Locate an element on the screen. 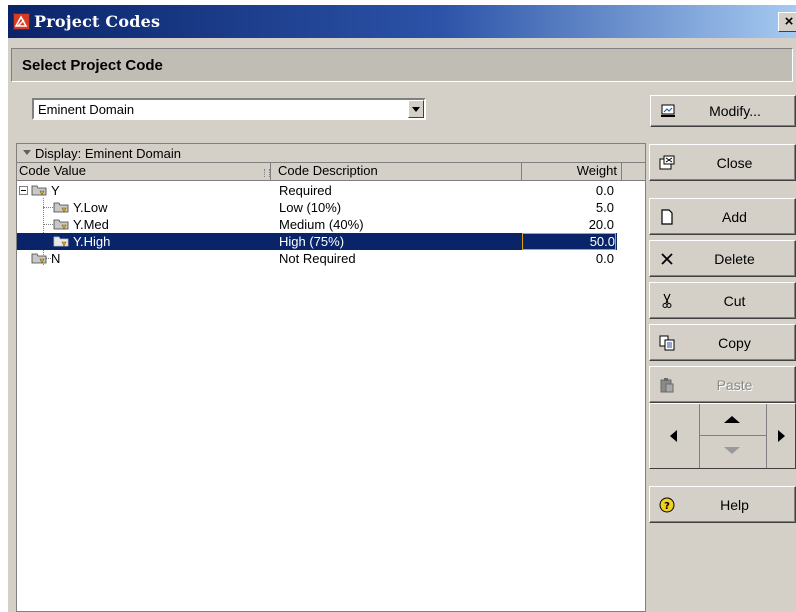  close-button: Close is located at coordinates (722, 162).